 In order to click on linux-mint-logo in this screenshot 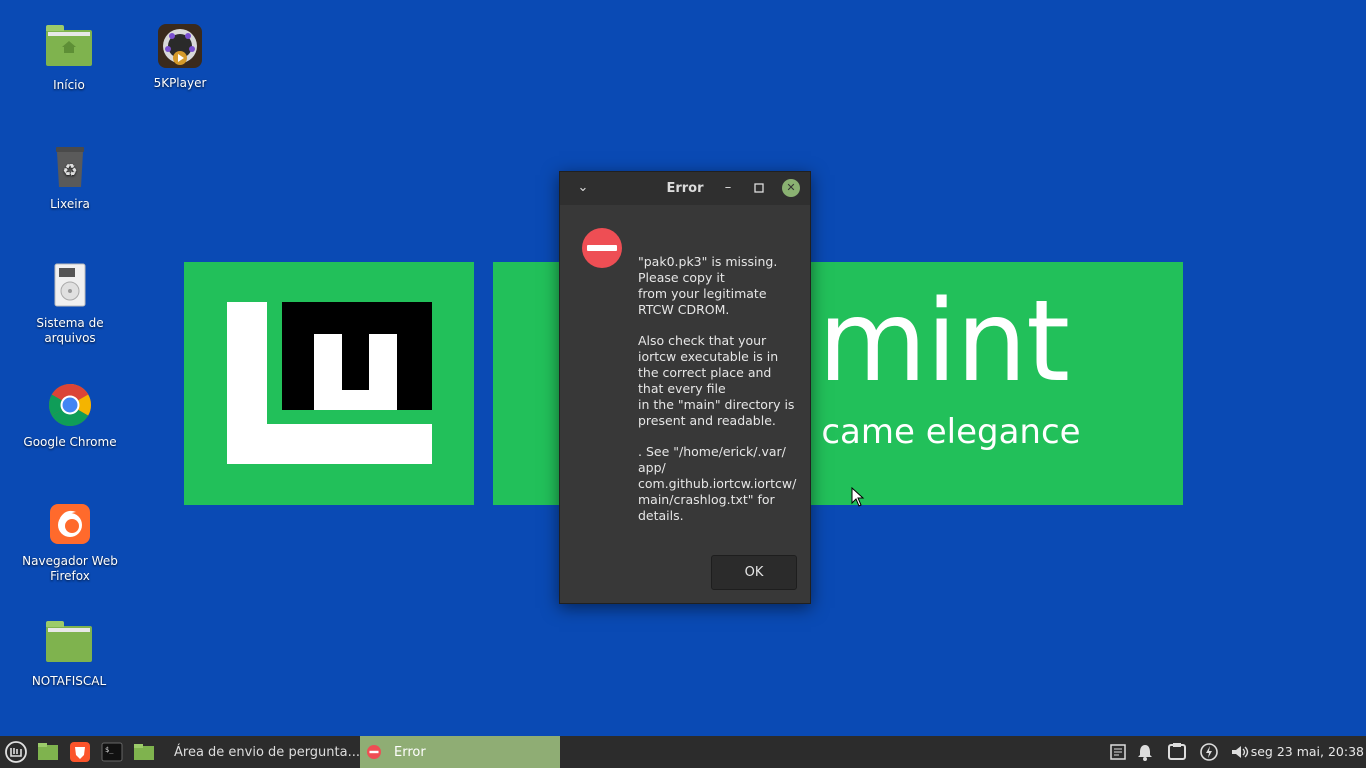, I will do `click(329, 383)`.